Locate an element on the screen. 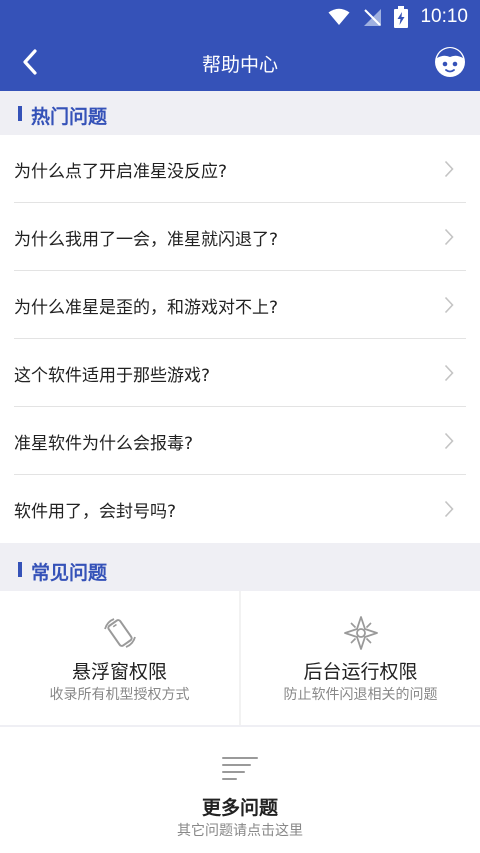 The width and height of the screenshot is (480, 853). list-item: 为什么准星是歪的，和游戏对不上? is located at coordinates (240, 305).